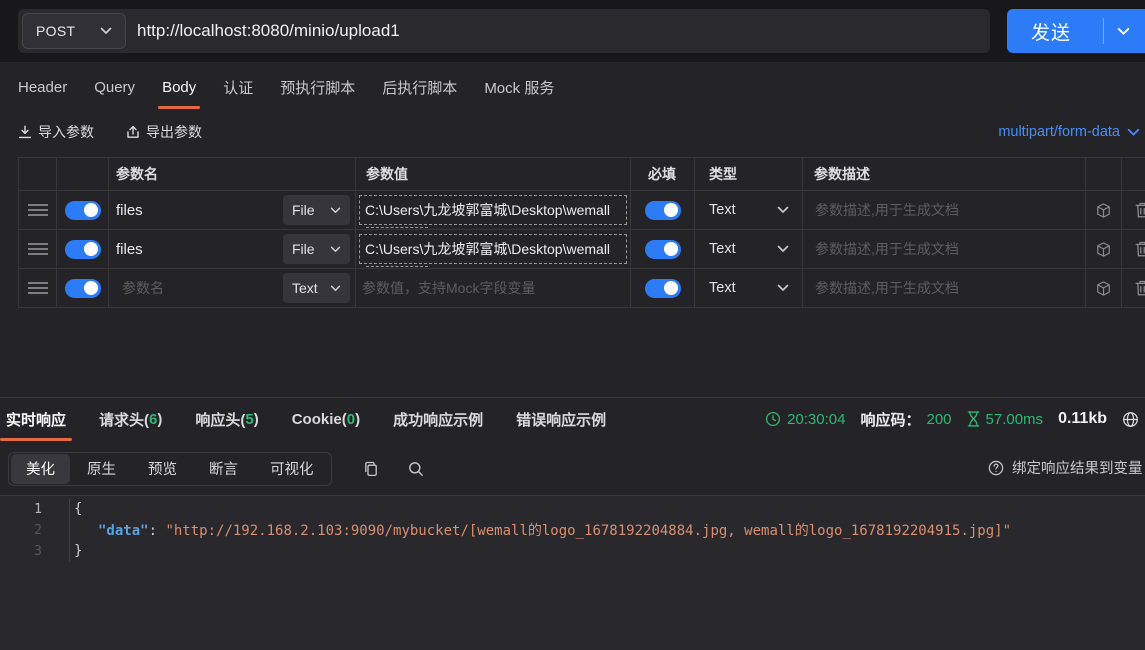  Describe the element at coordinates (722, 210) in the screenshot. I see `type-label: Text` at that location.